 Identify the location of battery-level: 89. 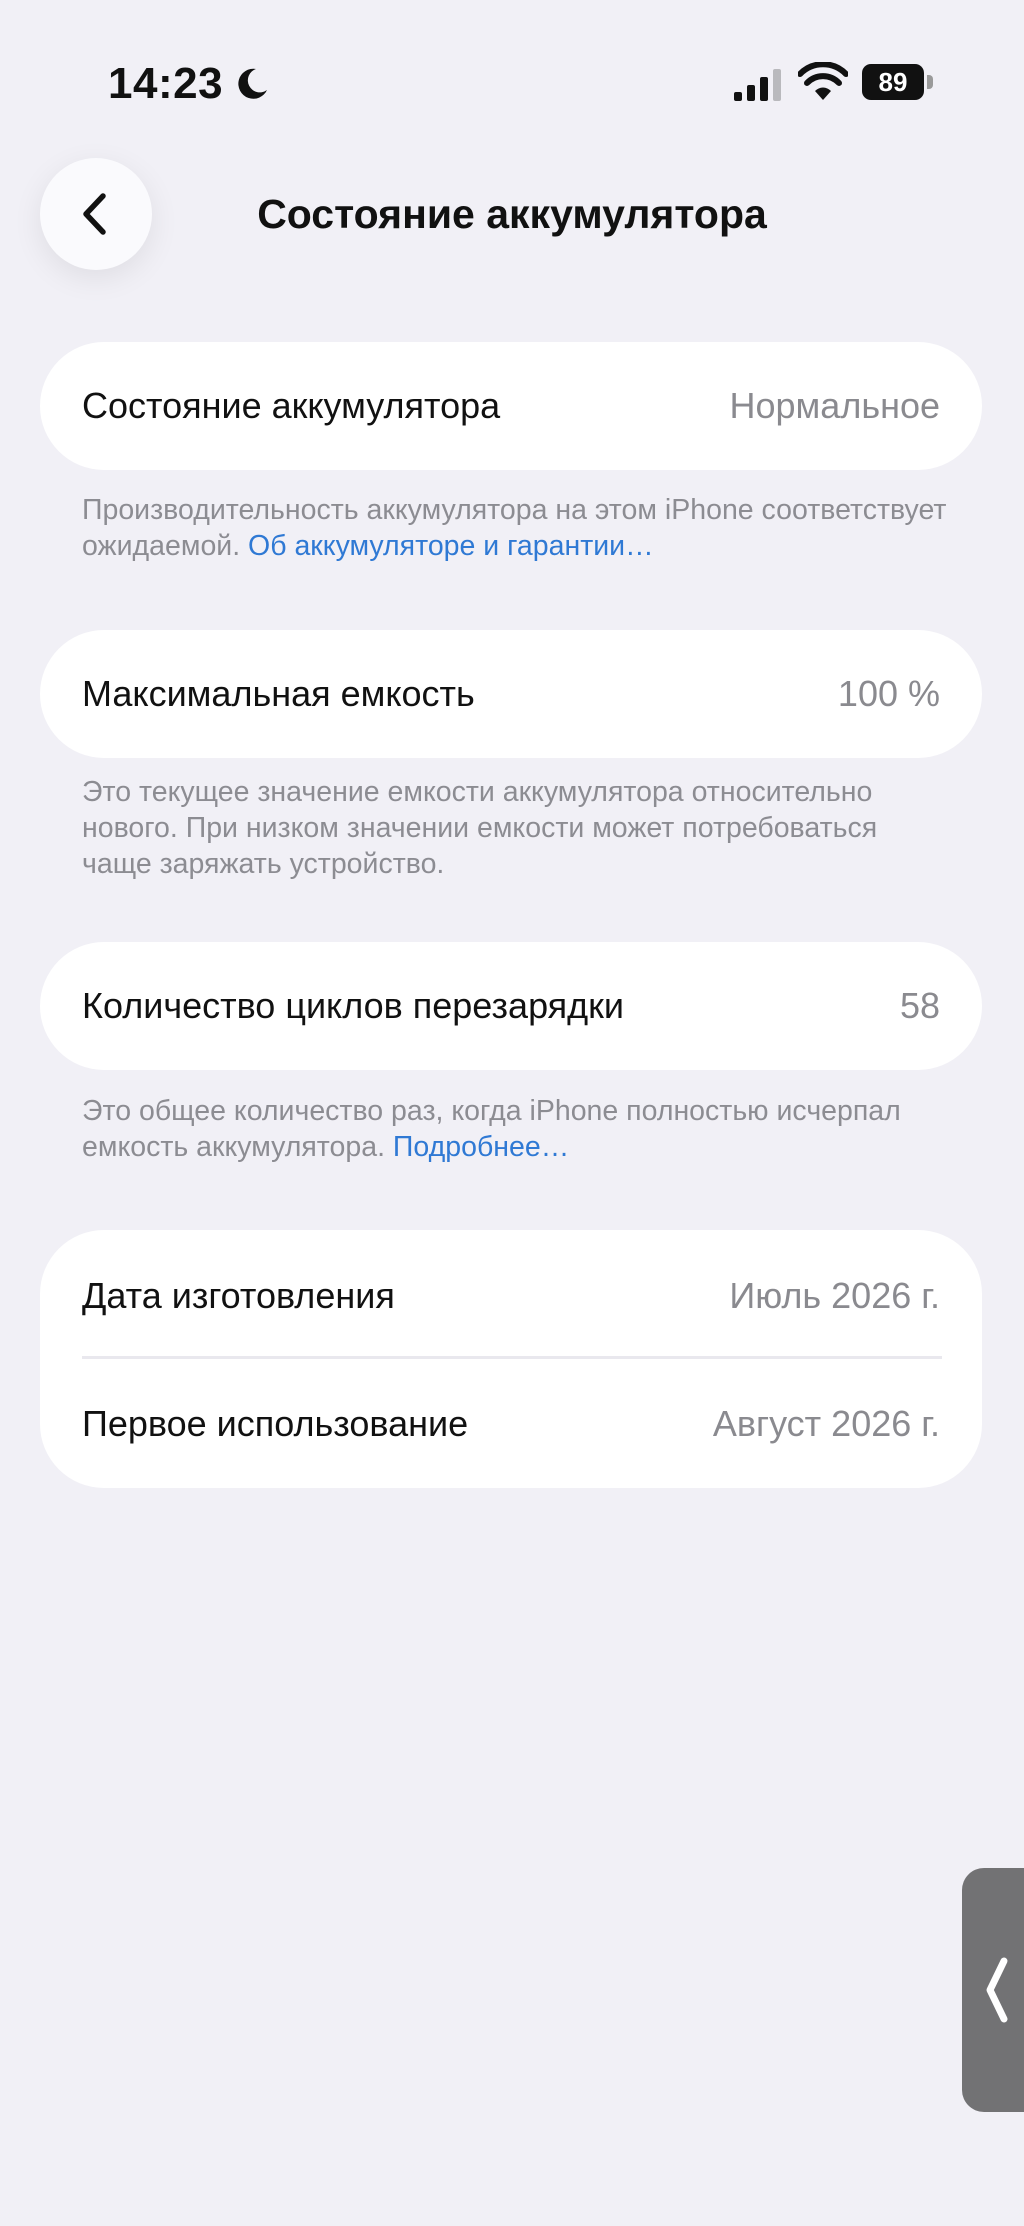
(893, 81).